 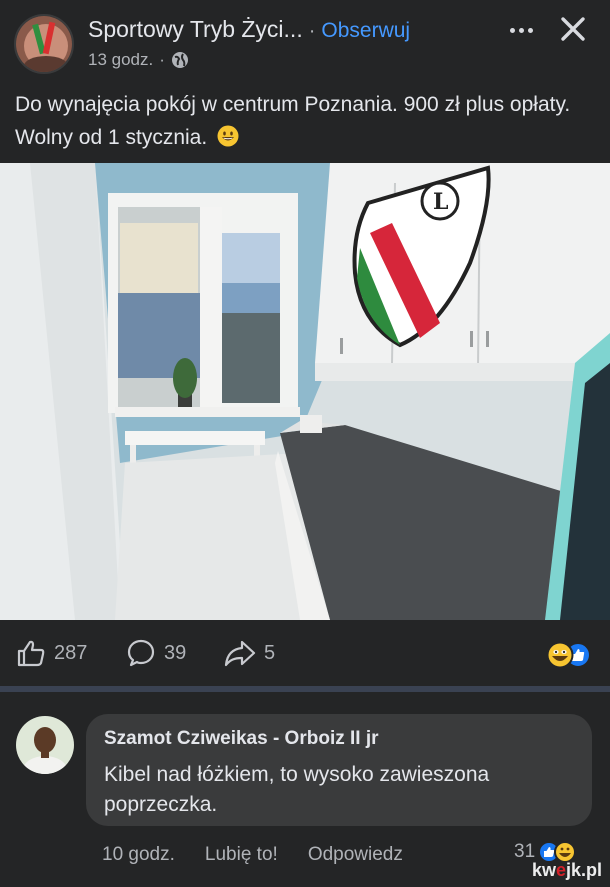 I want to click on more-options-icon, so click(x=521, y=30).